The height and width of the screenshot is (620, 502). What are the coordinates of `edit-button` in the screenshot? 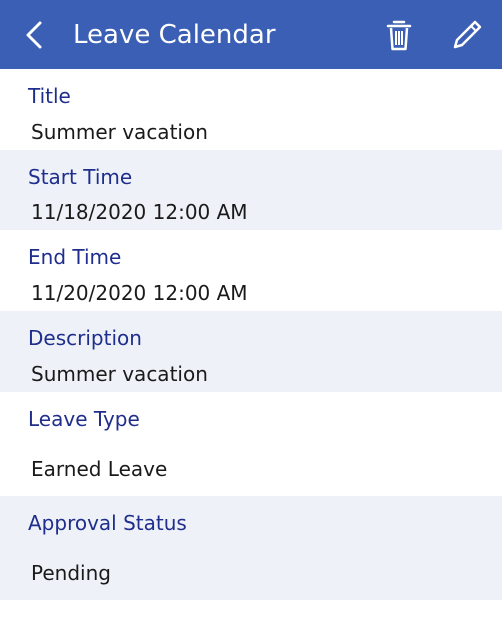 It's located at (467, 35).